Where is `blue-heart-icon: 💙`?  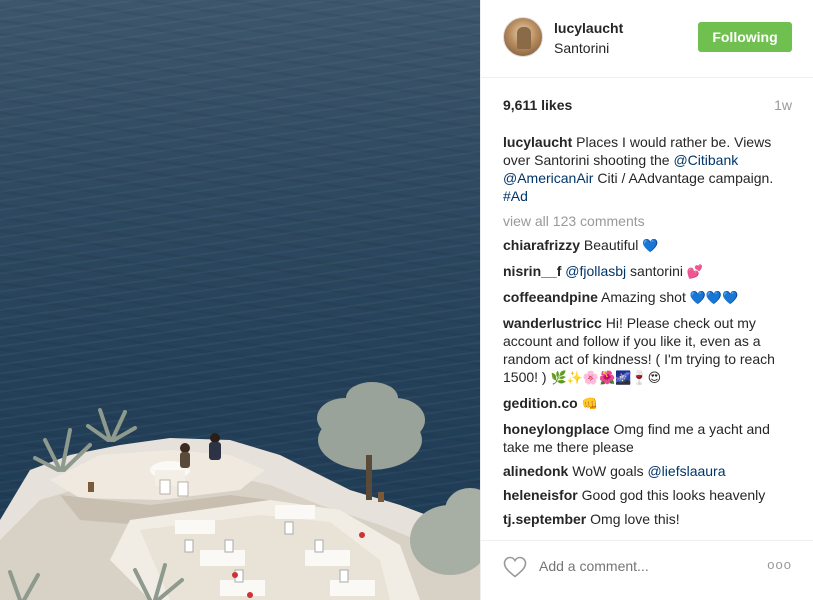 blue-heart-icon: 💙 is located at coordinates (650, 246).